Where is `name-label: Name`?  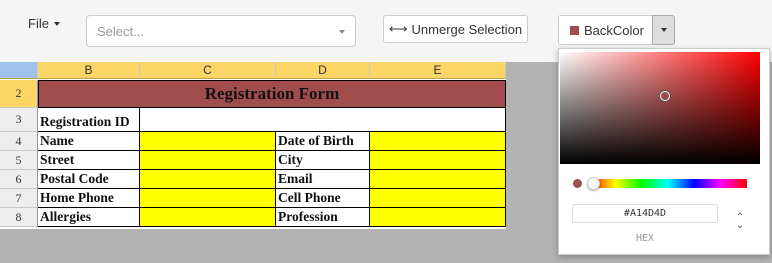 name-label: Name is located at coordinates (89, 141).